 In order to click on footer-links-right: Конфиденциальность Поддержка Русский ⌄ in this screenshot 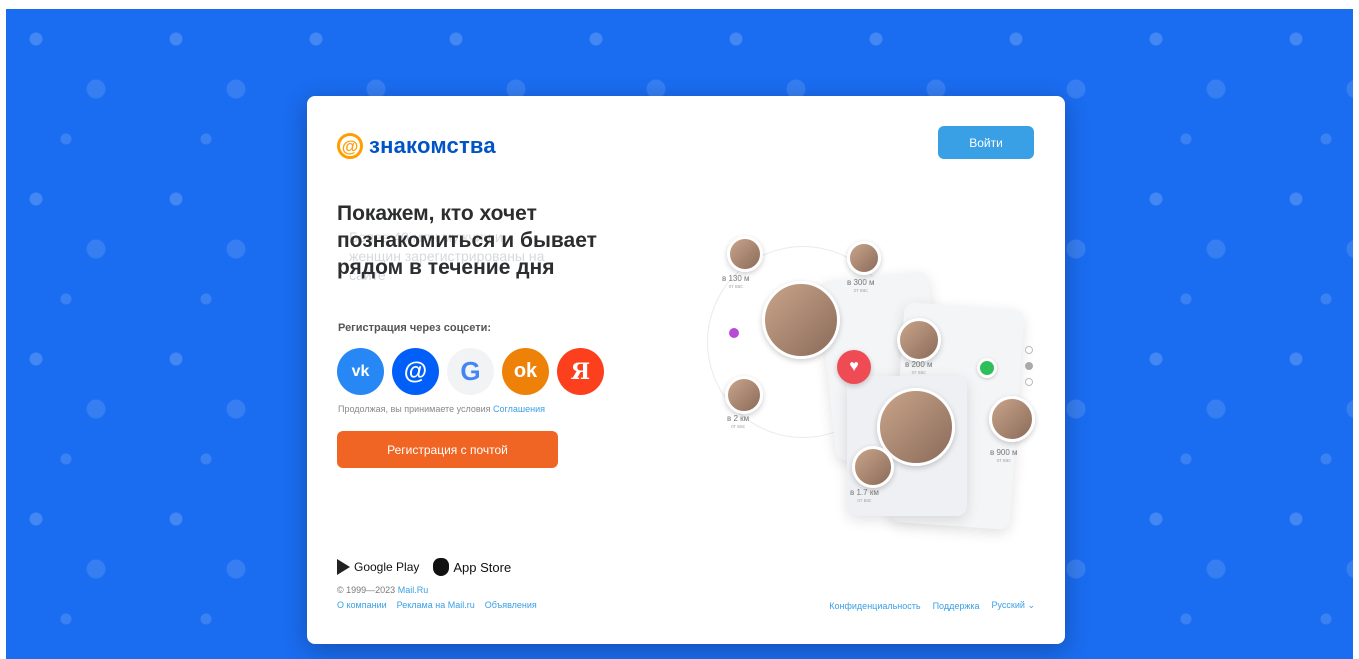, I will do `click(932, 605)`.